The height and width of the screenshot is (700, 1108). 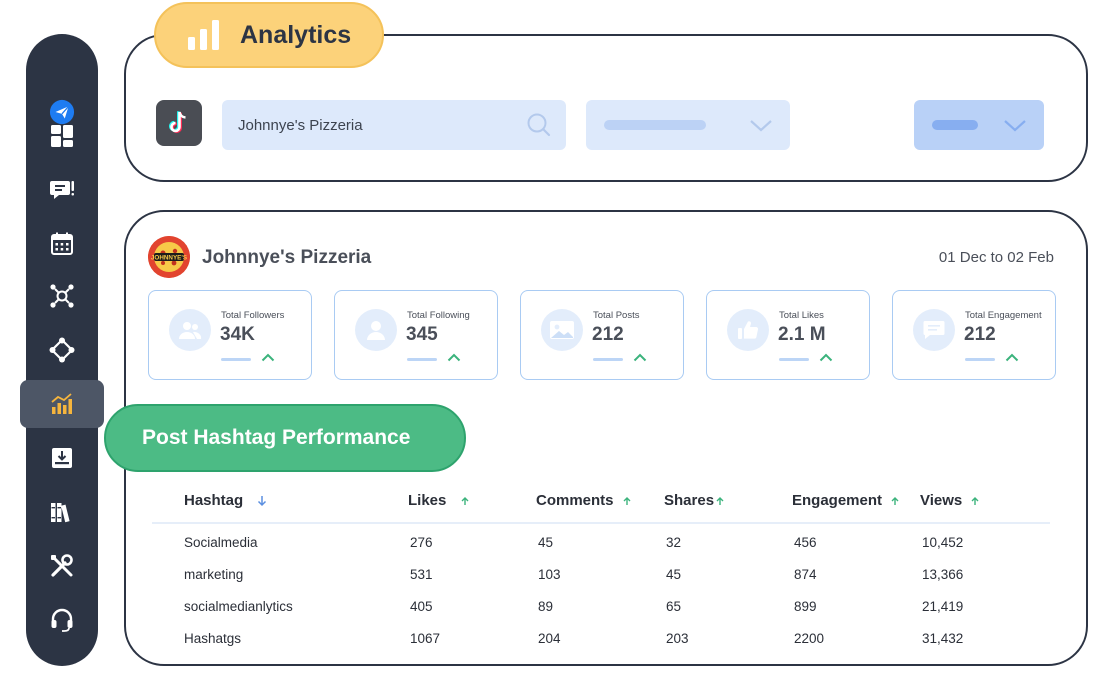 I want to click on sidebar-item-dashboard, so click(x=62, y=136).